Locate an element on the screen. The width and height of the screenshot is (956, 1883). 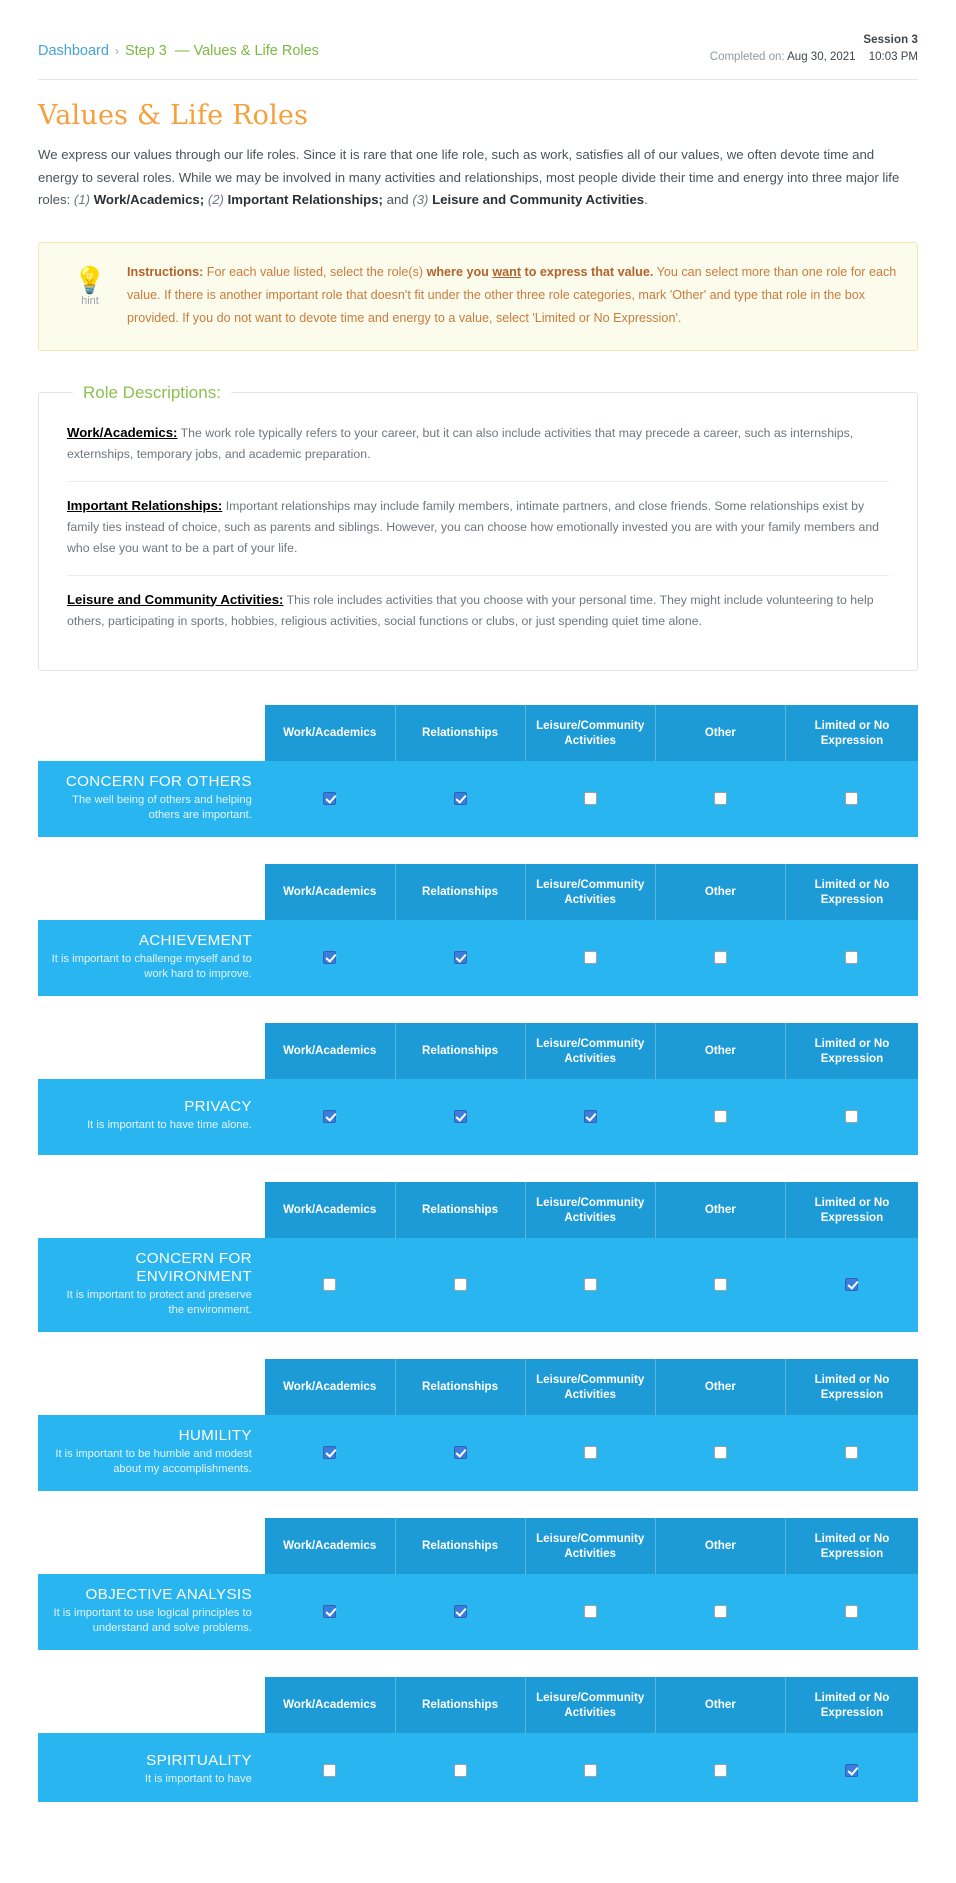
breadcrumb-step: Step 3 is located at coordinates (145, 51).